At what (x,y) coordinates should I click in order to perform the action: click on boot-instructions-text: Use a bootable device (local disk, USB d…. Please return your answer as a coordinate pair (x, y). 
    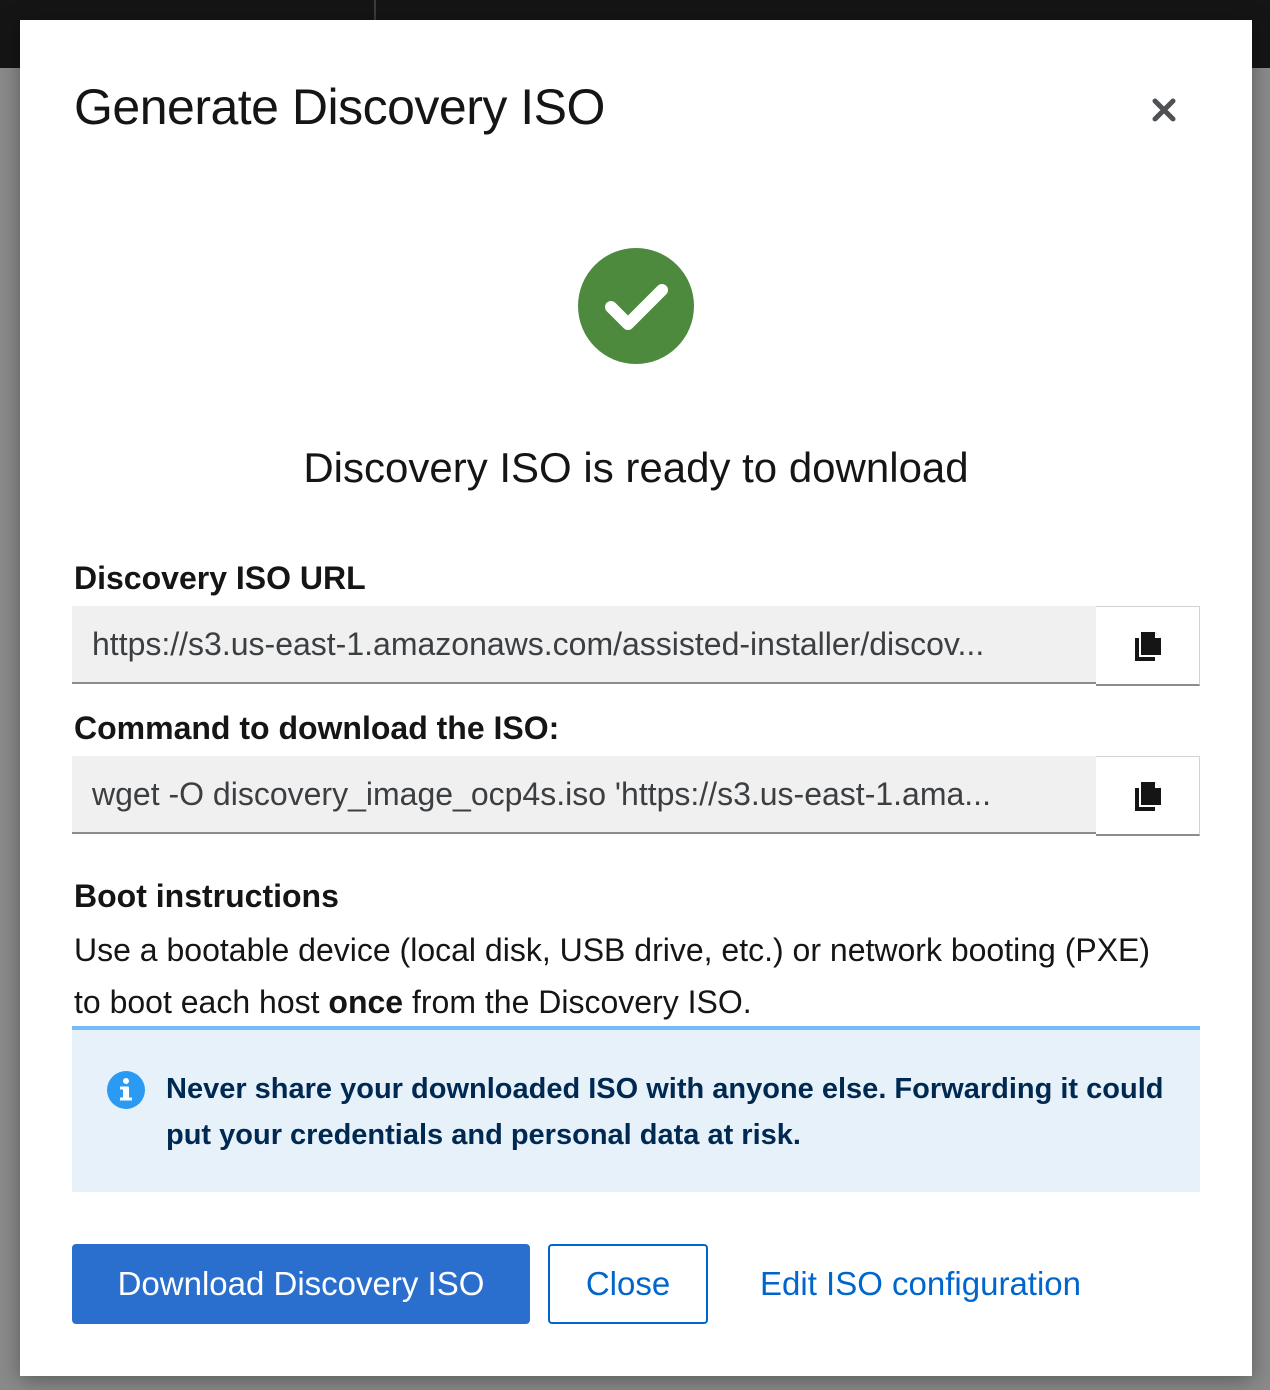
    Looking at the image, I should click on (629, 976).